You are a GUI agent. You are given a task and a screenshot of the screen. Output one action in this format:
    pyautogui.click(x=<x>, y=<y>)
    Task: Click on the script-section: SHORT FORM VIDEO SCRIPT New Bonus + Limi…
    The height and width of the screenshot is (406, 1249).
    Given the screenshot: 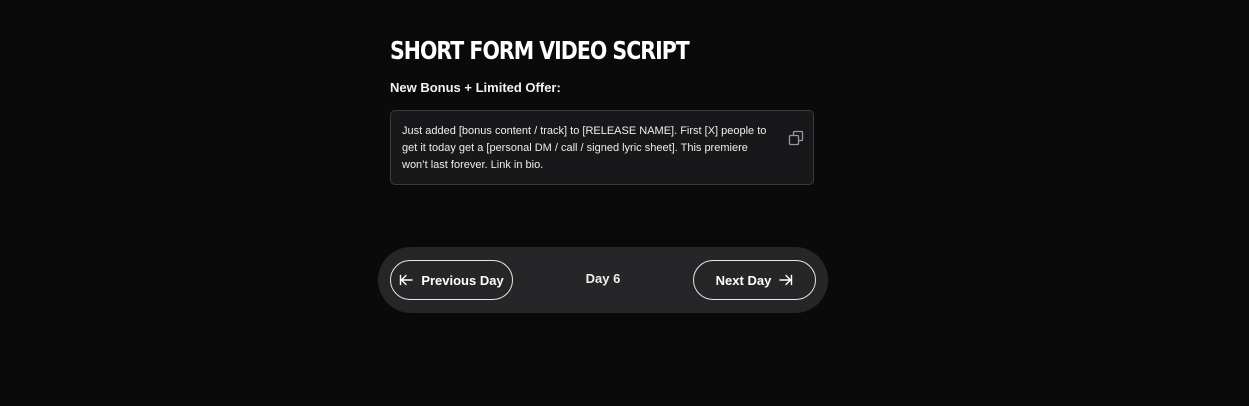 What is the action you would take?
    pyautogui.click(x=603, y=109)
    